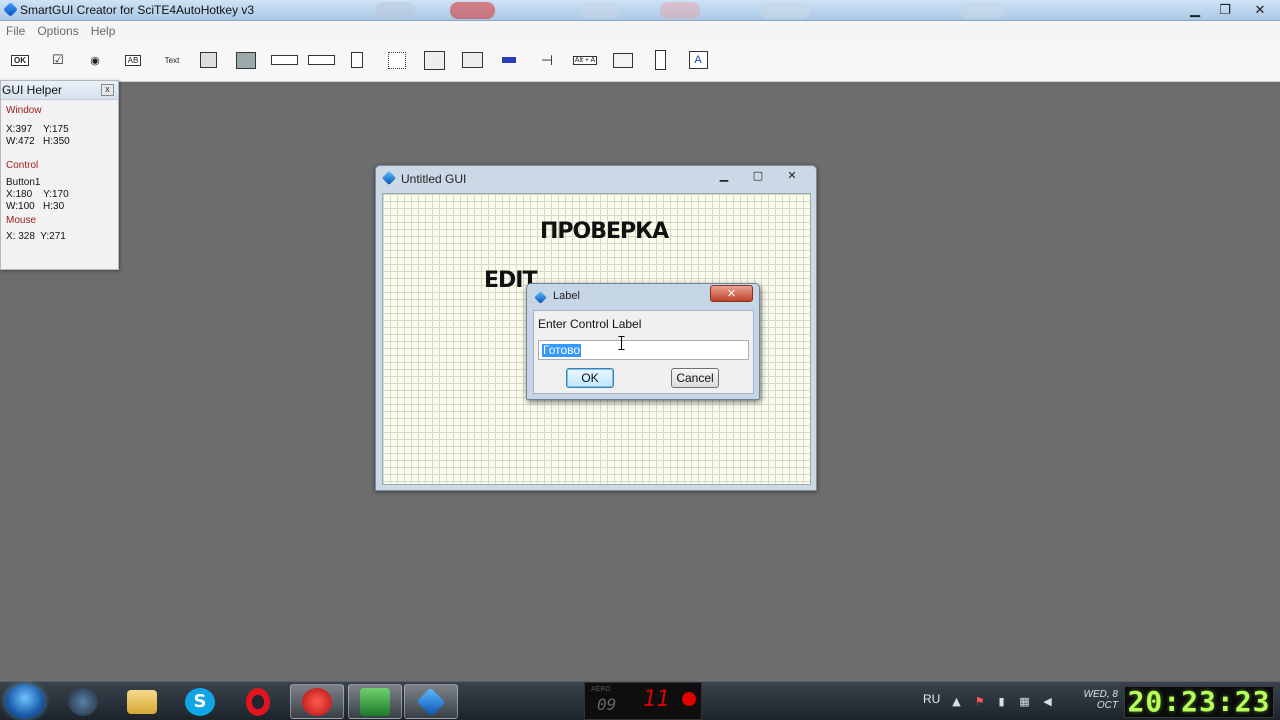  I want to click on text-tool-icon: Text, so click(172, 60).